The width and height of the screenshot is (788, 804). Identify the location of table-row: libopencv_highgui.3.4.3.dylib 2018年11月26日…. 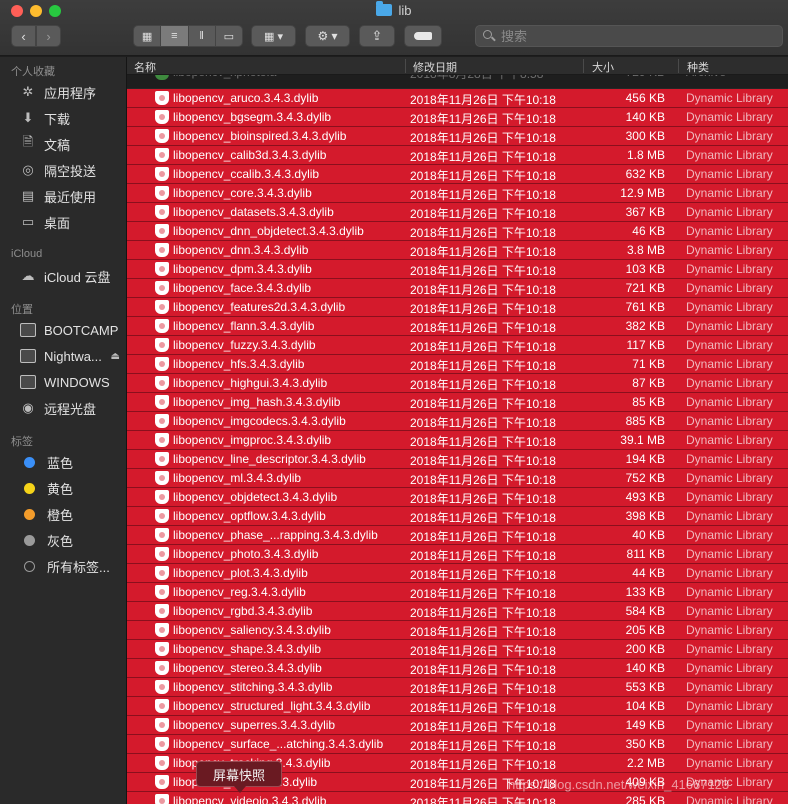
(457, 383).